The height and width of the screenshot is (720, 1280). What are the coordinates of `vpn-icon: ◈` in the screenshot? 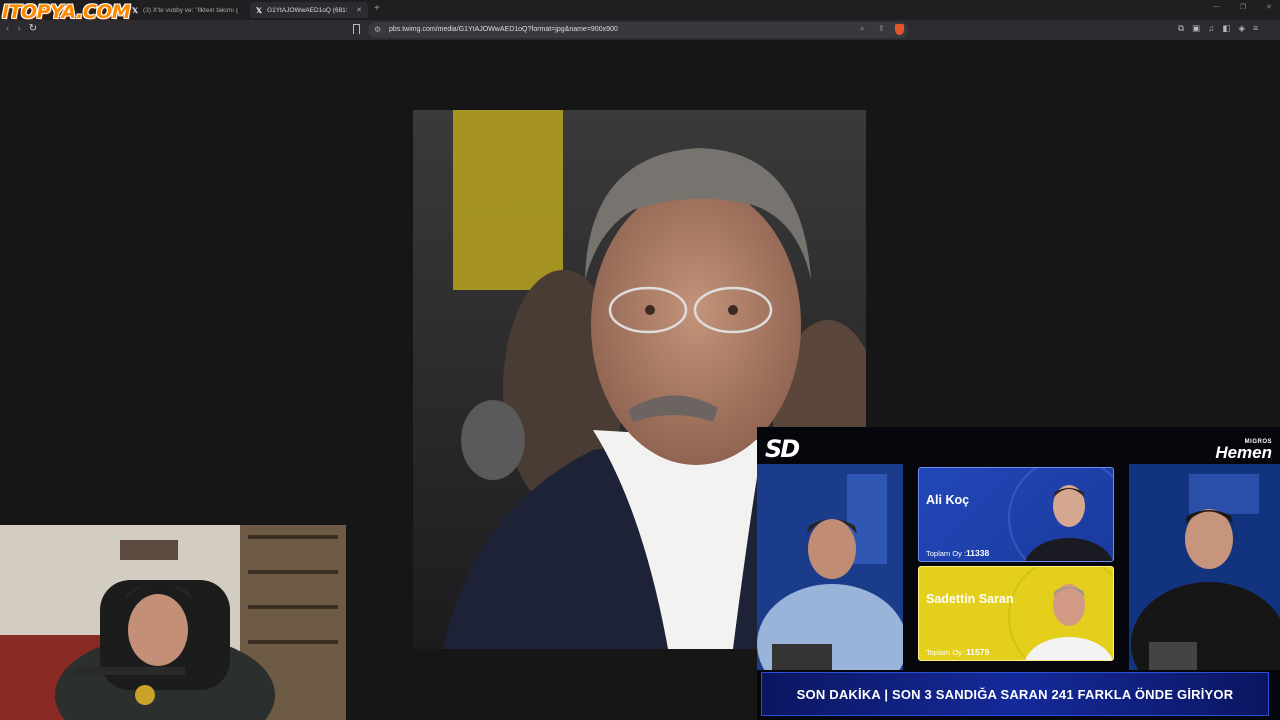 It's located at (1242, 28).